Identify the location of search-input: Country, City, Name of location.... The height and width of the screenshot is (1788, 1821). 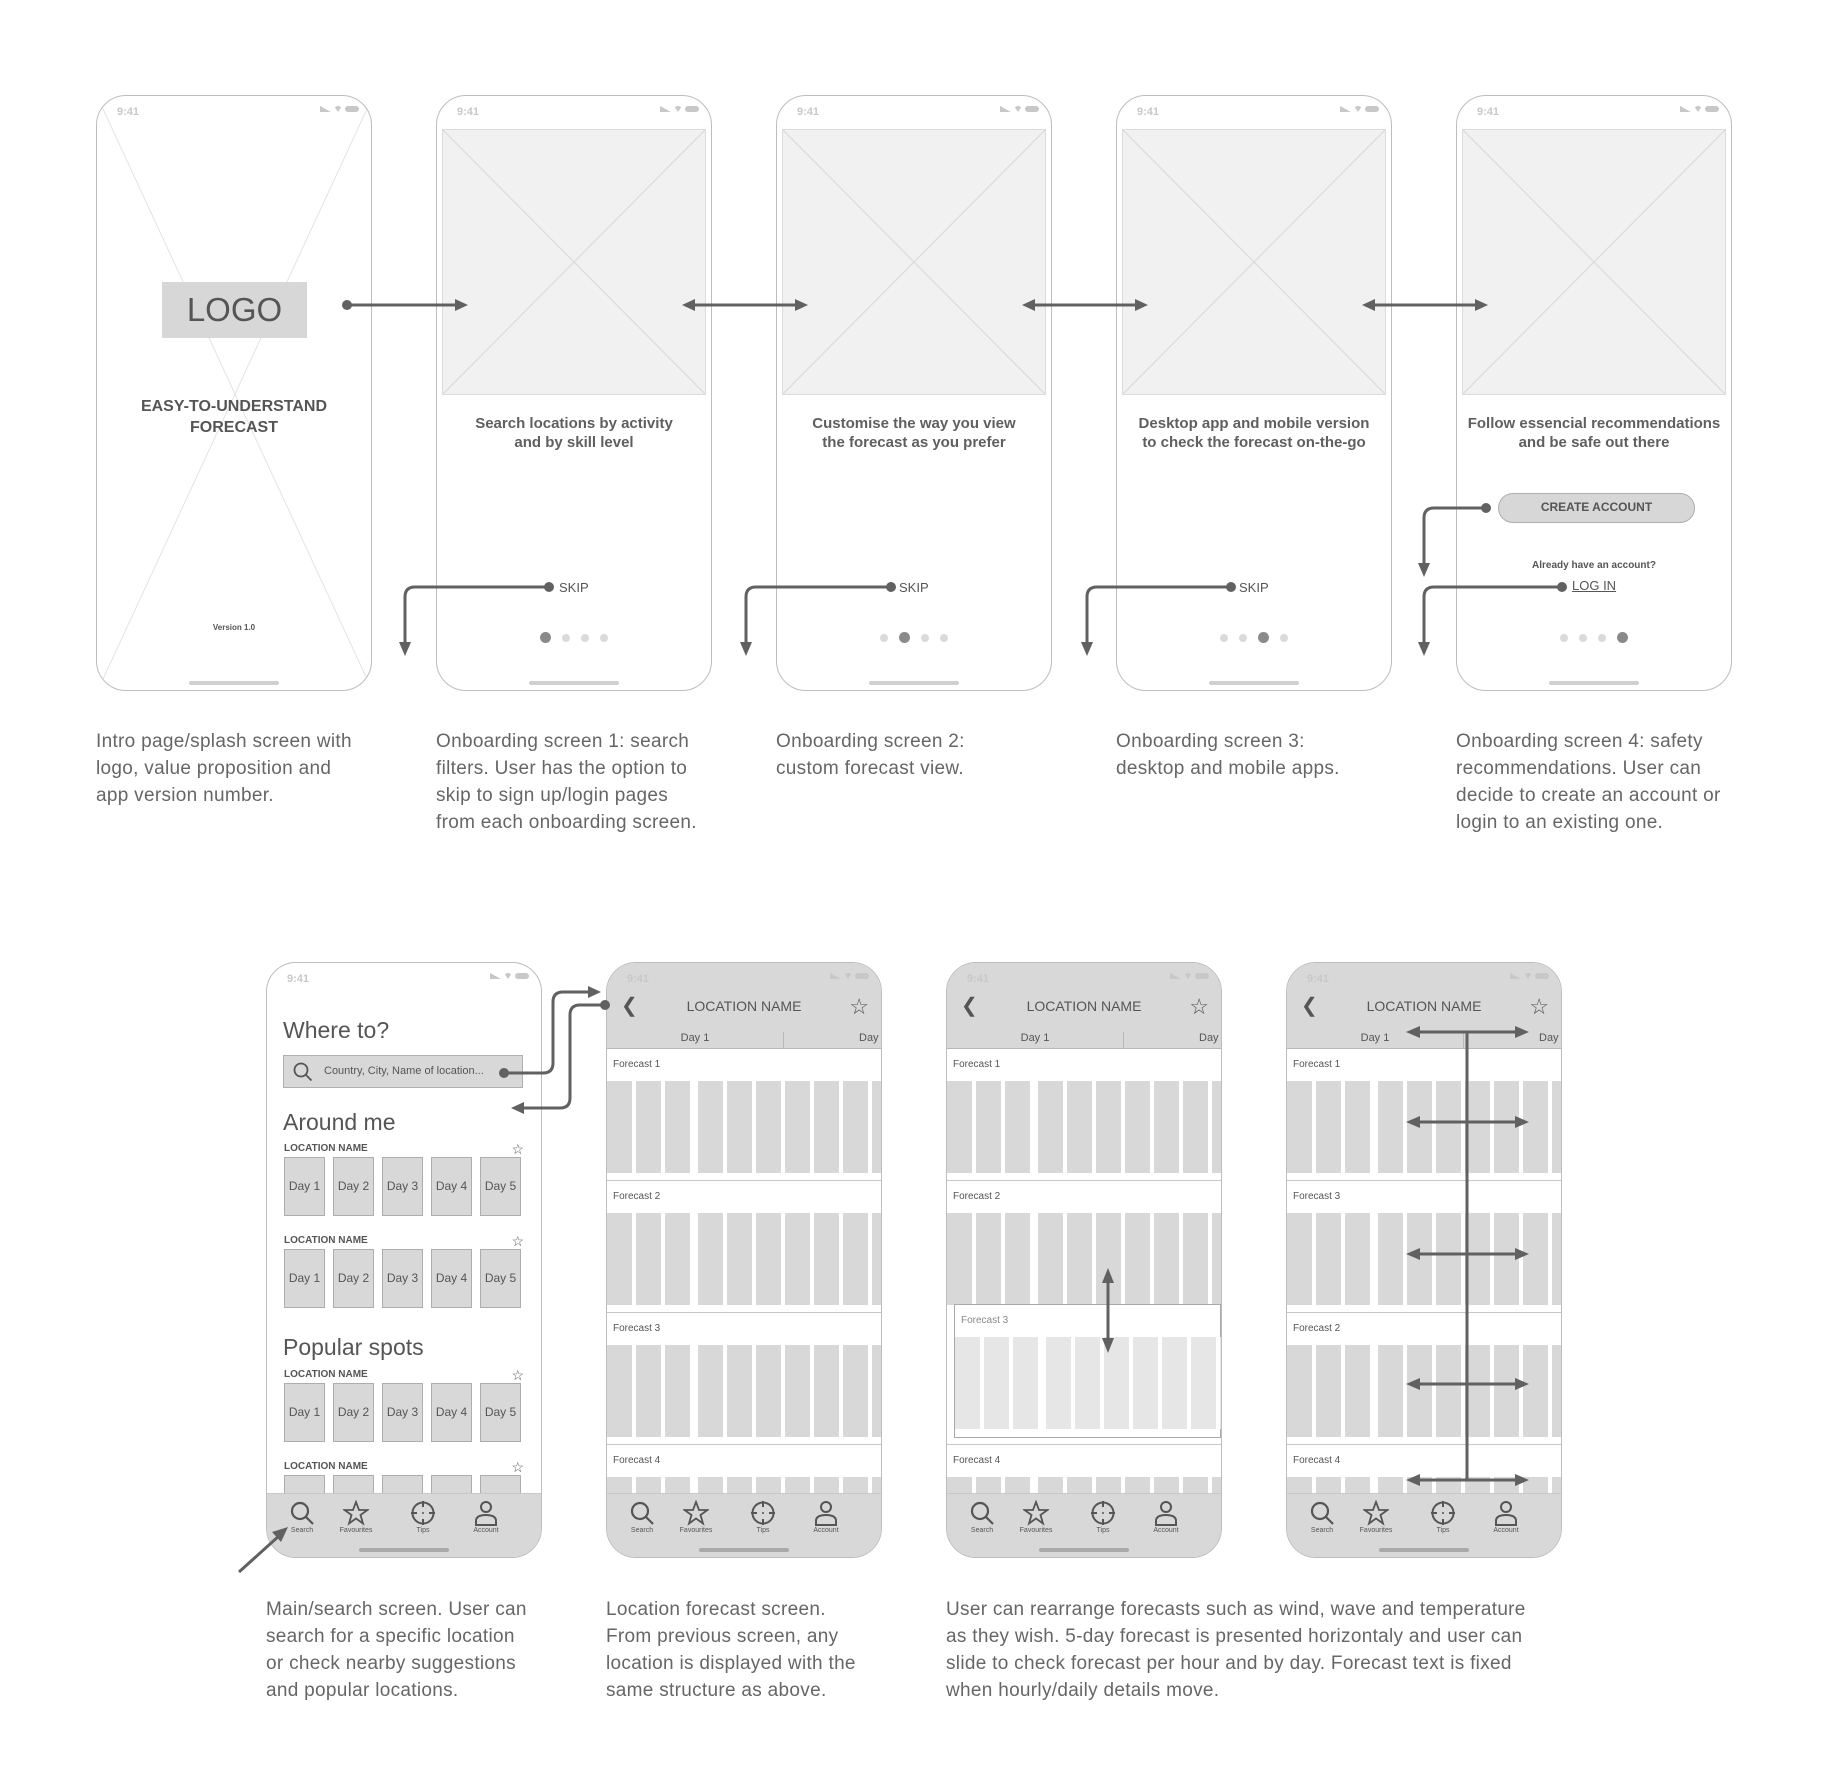
(403, 1071).